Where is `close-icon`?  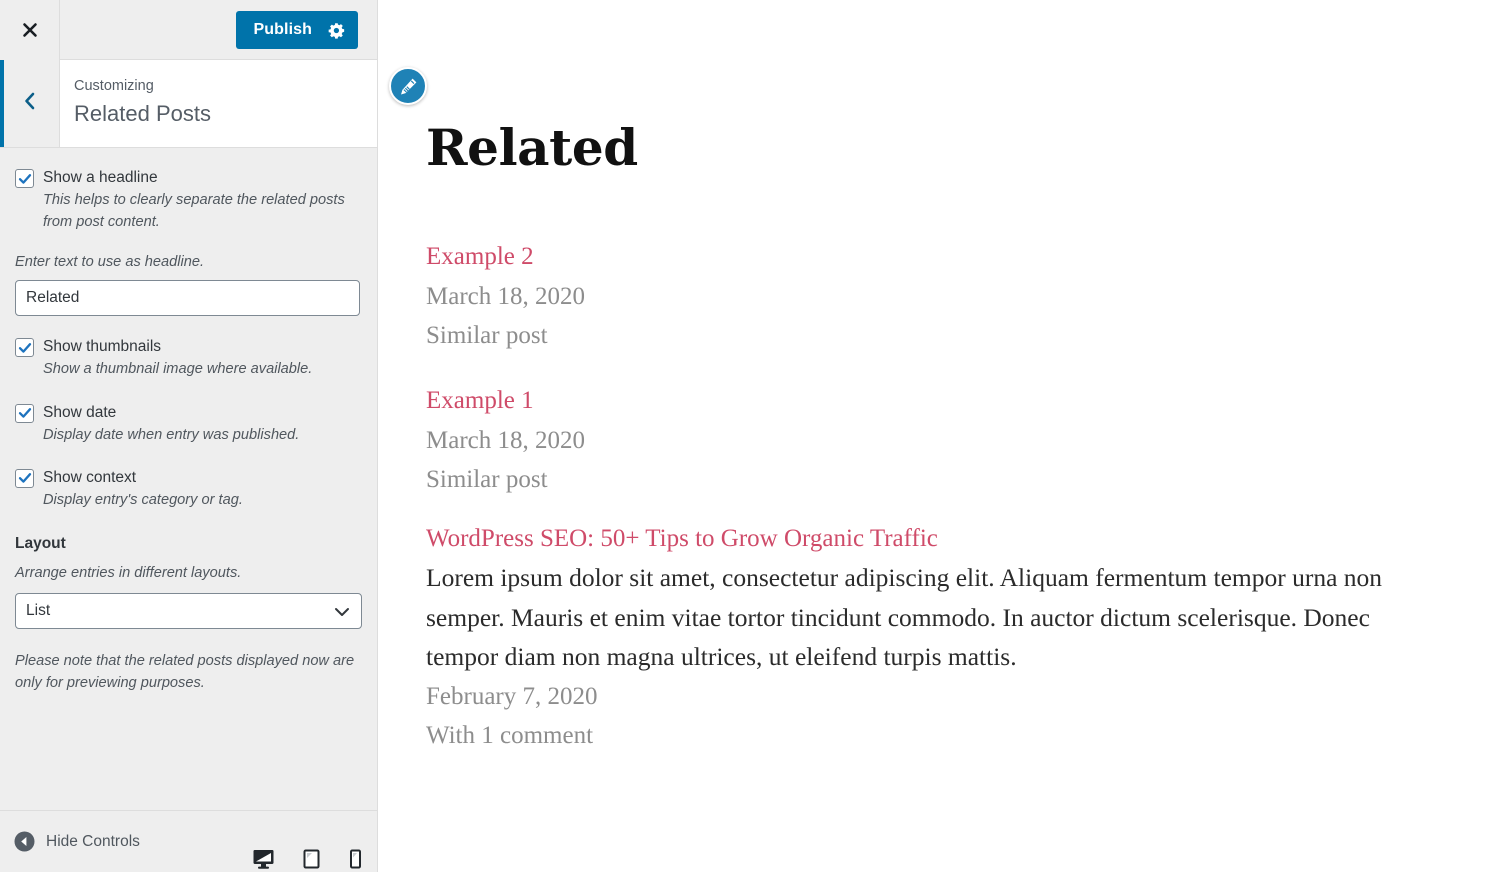 close-icon is located at coordinates (30, 30).